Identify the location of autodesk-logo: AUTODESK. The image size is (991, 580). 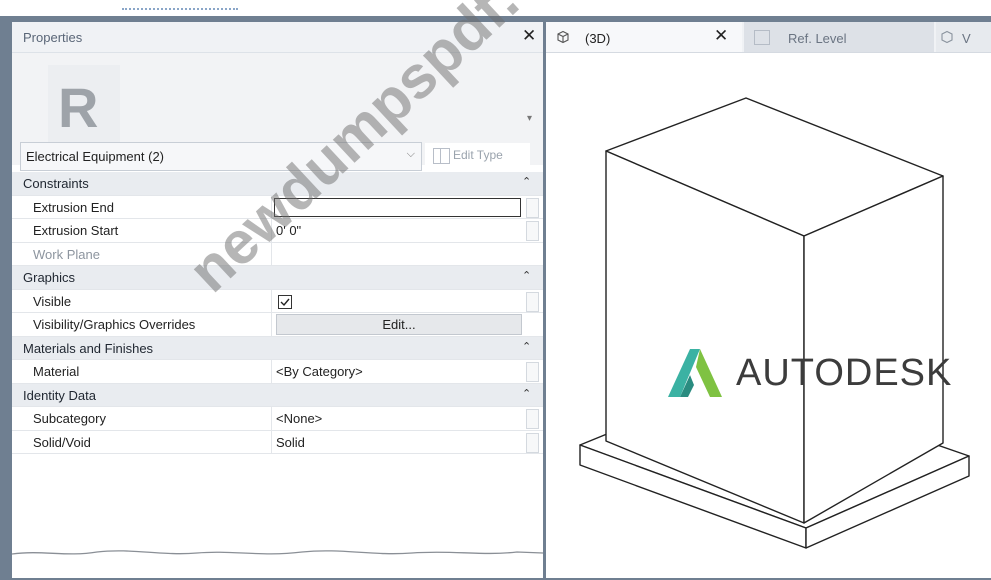
(828, 372).